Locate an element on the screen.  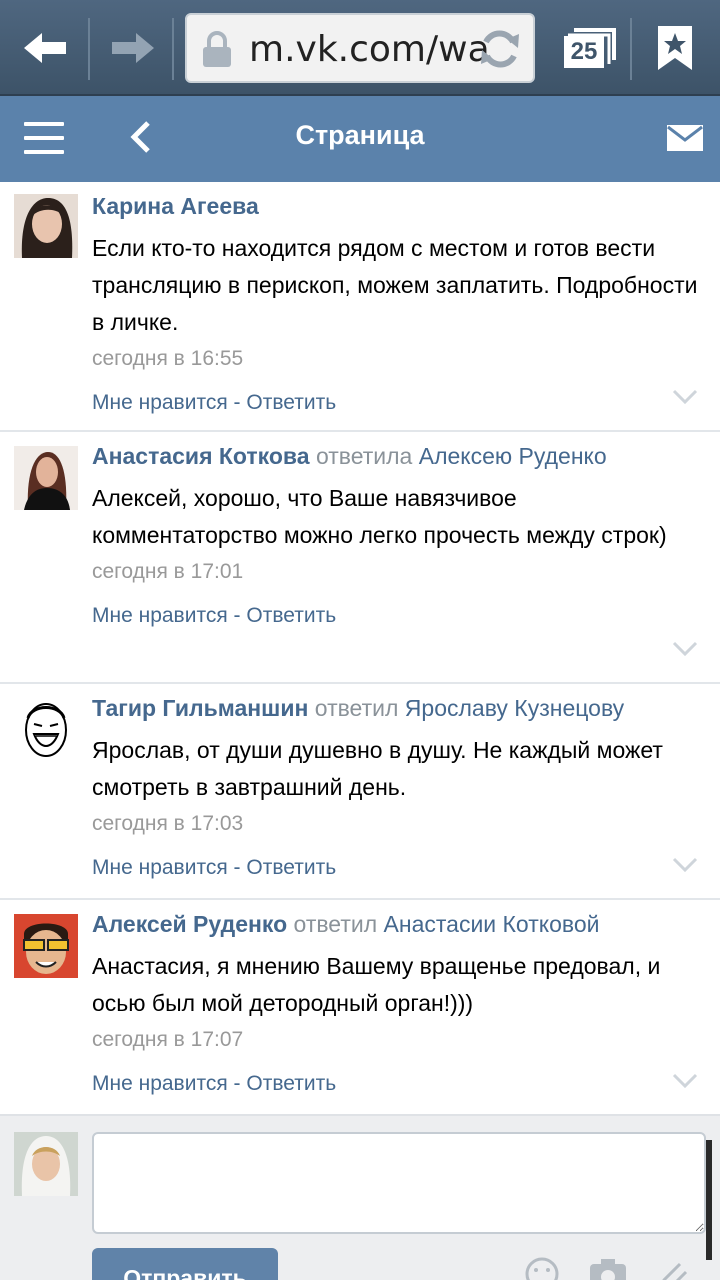
address-bar: m.vk.com/wa is located at coordinates (360, 48).